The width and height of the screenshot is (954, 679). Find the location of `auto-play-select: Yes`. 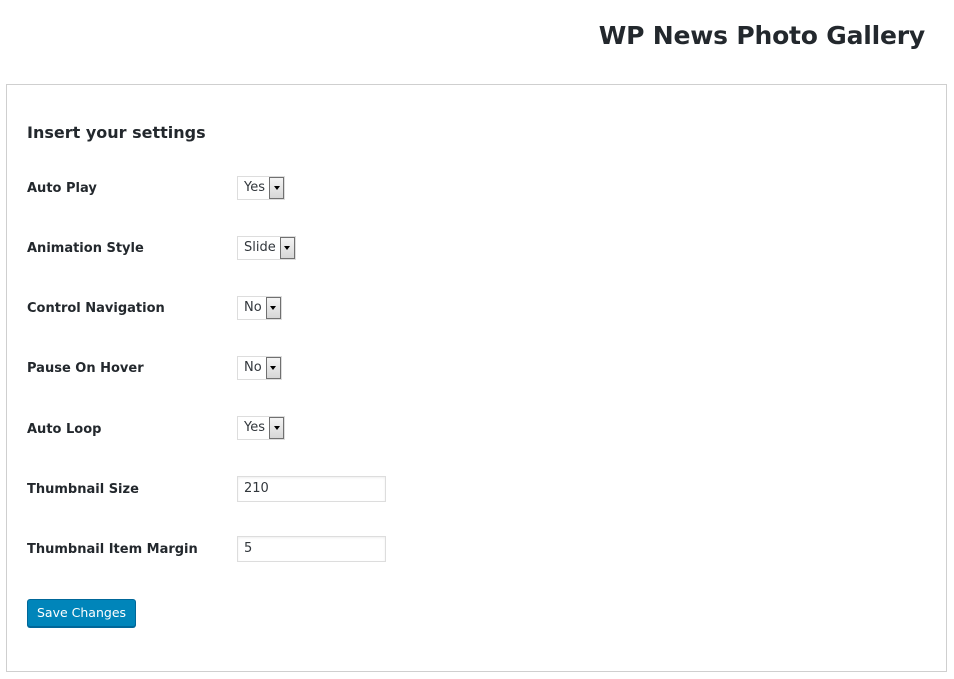

auto-play-select: Yes is located at coordinates (261, 188).